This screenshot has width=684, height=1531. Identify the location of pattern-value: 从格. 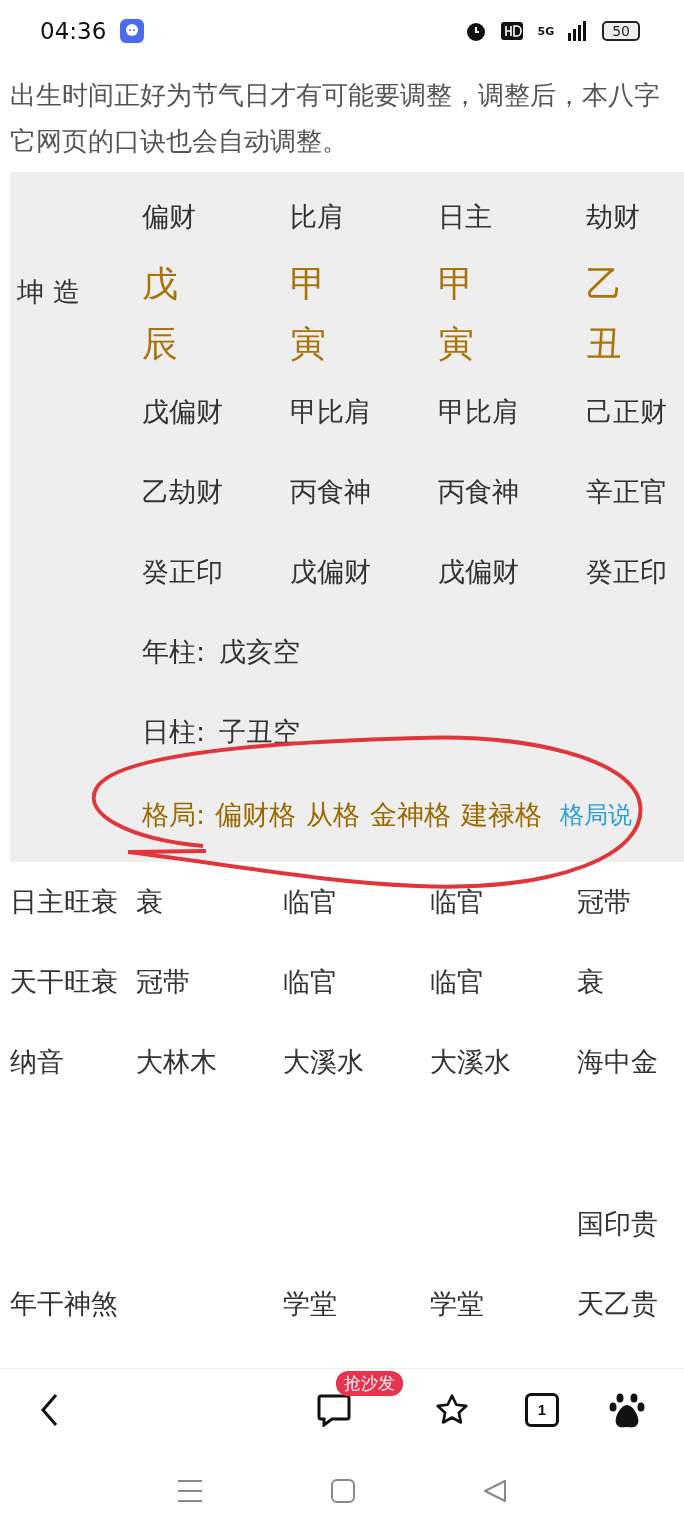
(333, 814).